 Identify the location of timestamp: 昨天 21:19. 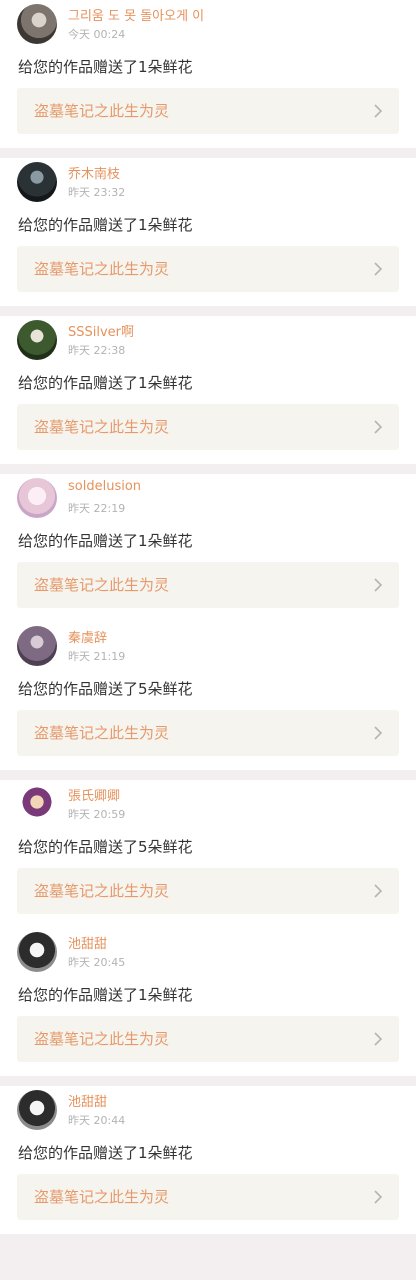
(97, 656).